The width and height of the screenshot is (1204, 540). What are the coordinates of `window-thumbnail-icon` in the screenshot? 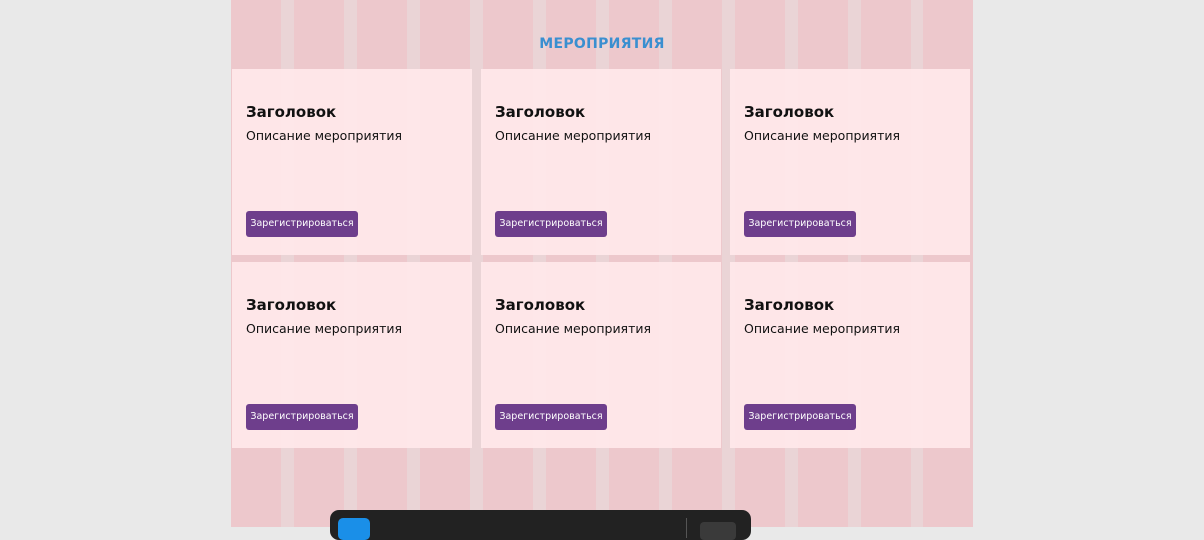 It's located at (718, 531).